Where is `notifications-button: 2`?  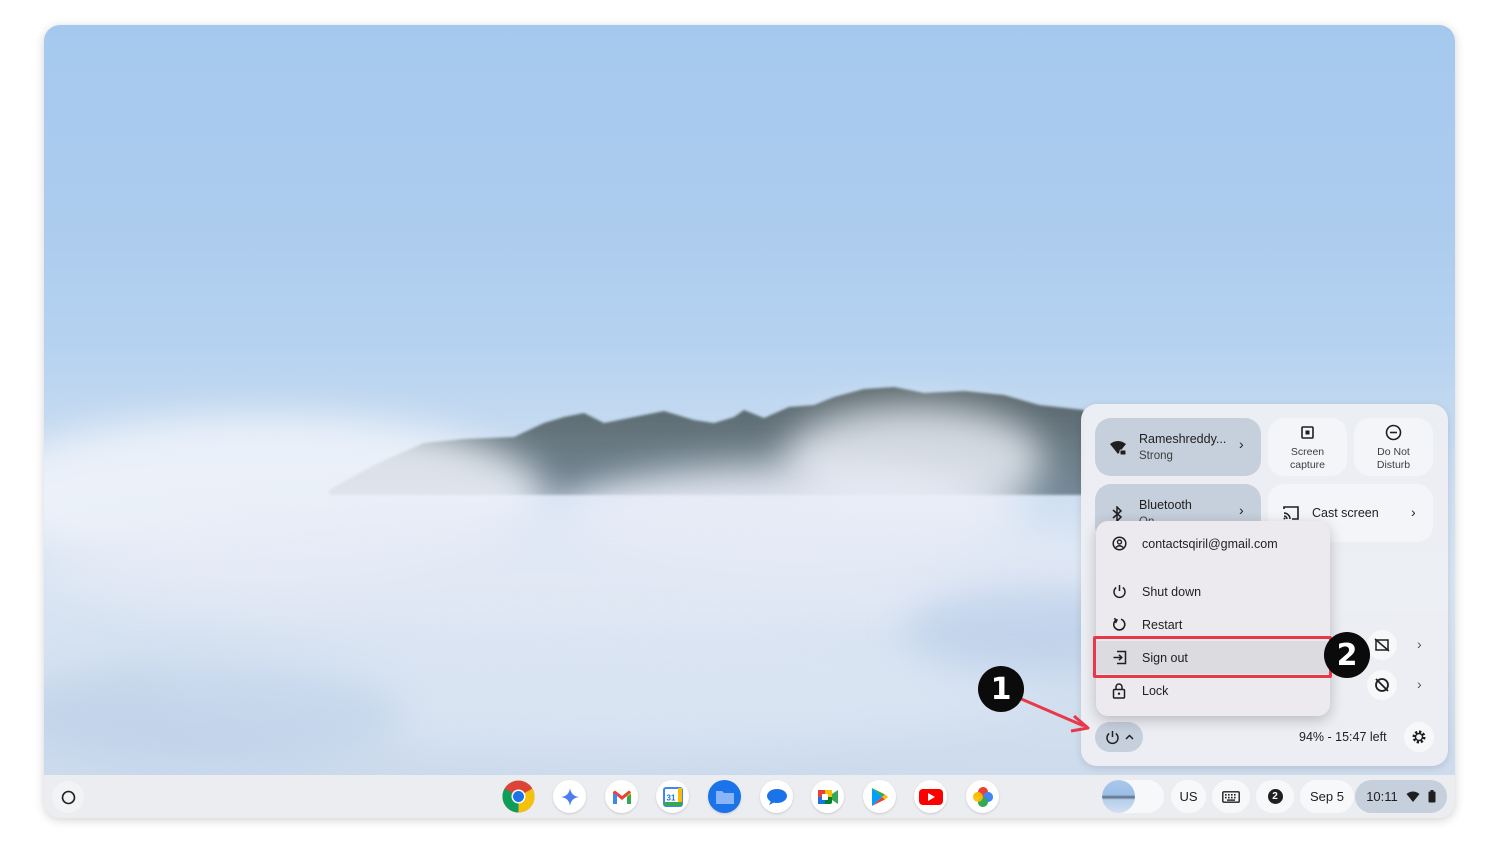 notifications-button: 2 is located at coordinates (1275, 796).